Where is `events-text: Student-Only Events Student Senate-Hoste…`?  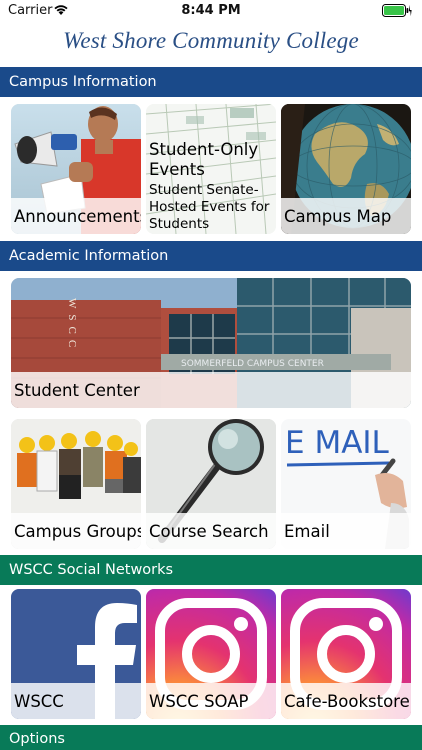 events-text: Student-Only Events Student Senate-Hoste… is located at coordinates (212, 186).